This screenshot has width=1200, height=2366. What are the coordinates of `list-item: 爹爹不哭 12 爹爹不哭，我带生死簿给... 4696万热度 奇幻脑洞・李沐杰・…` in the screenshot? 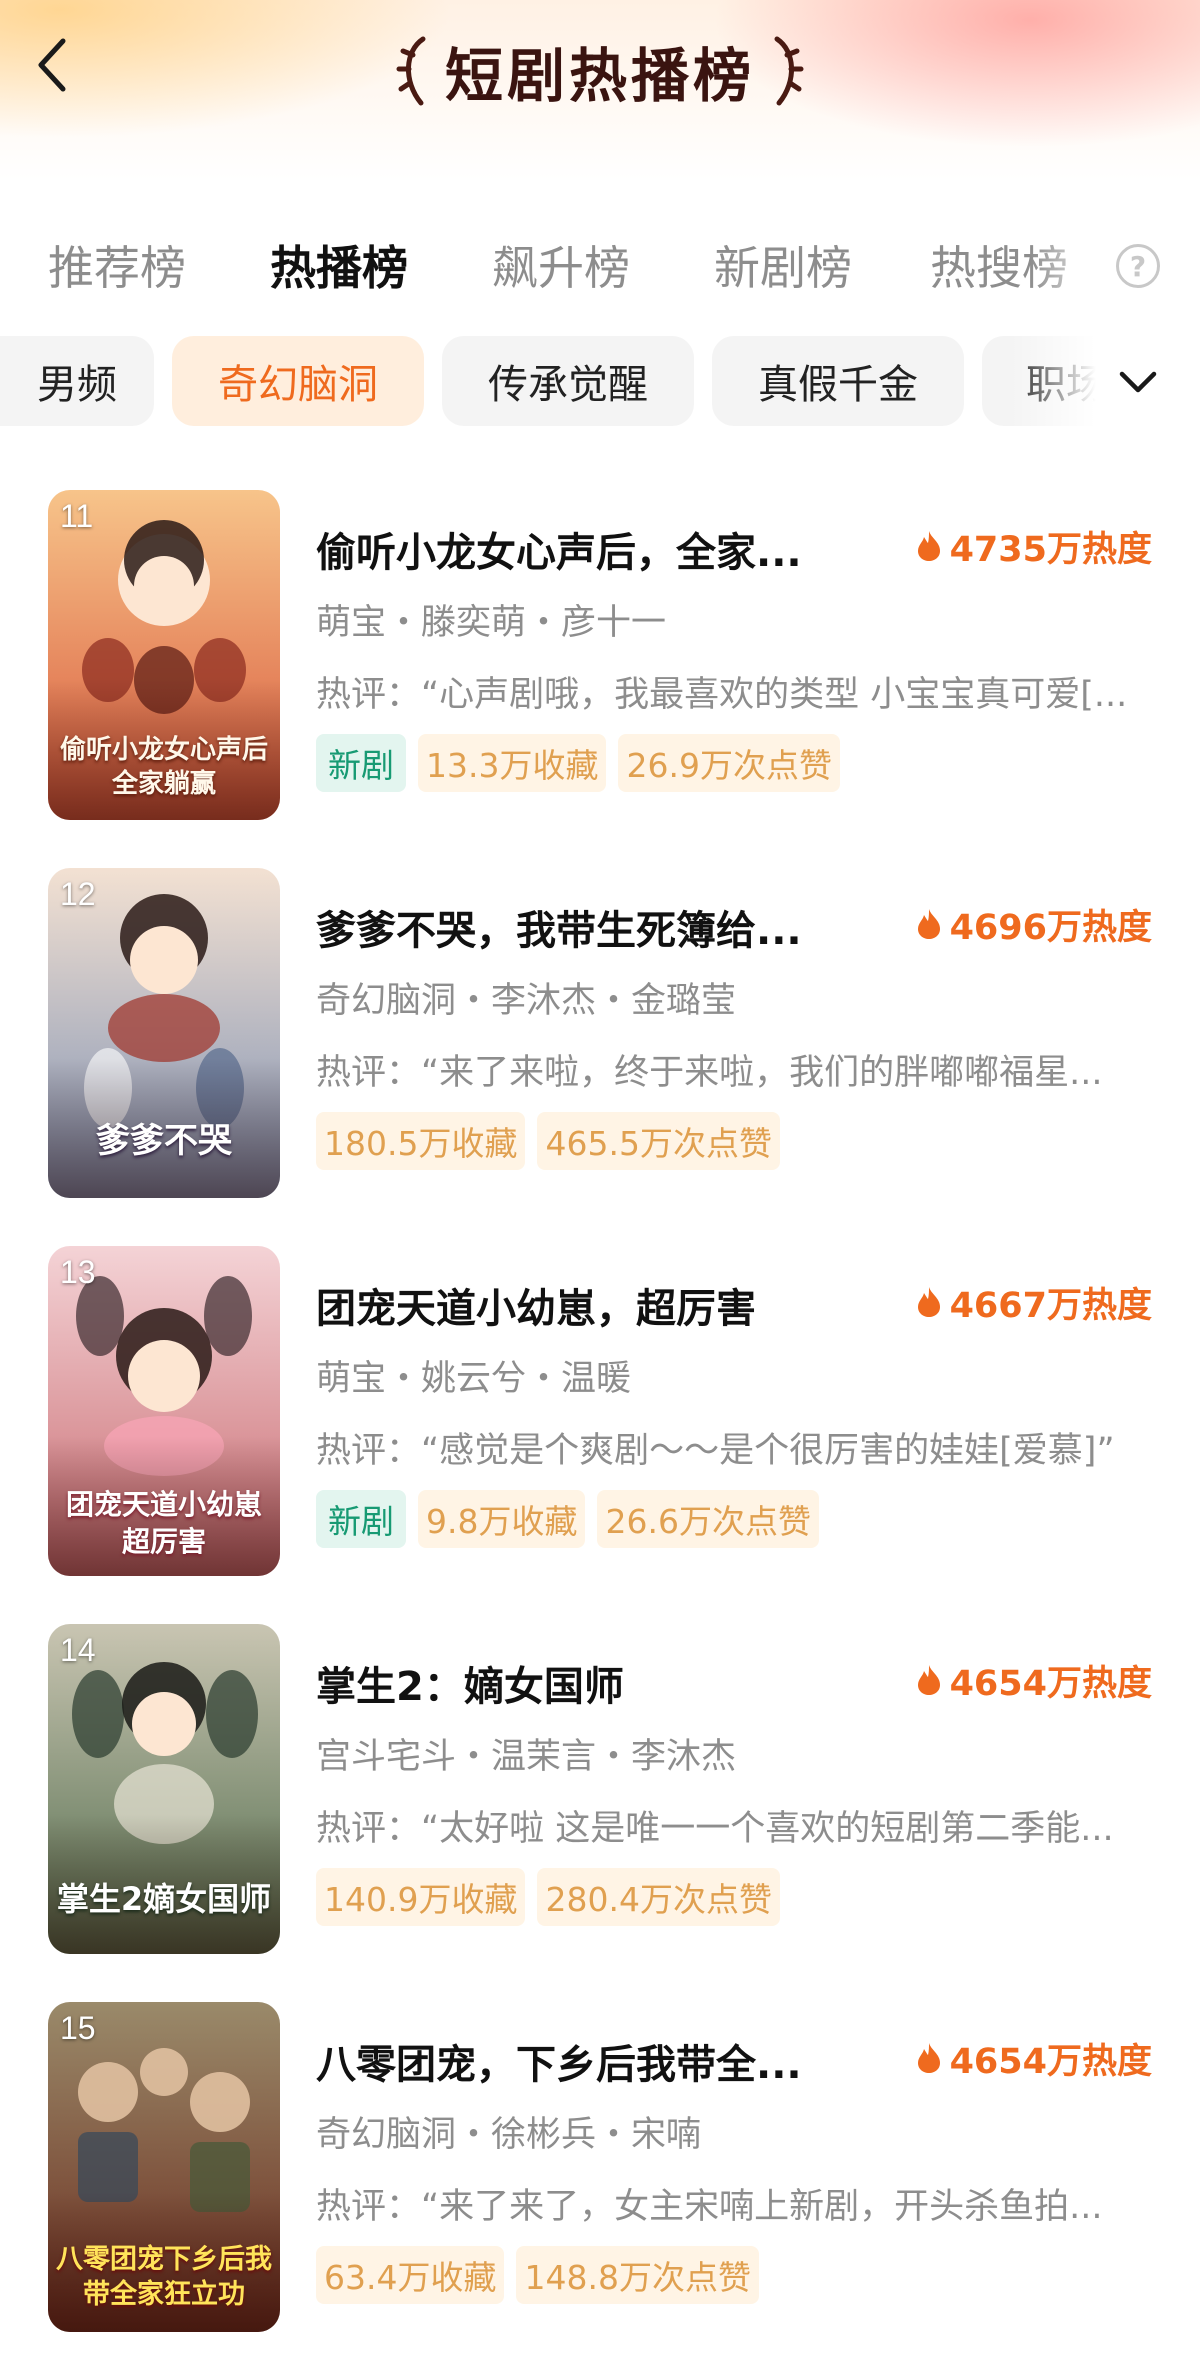 It's located at (600, 1038).